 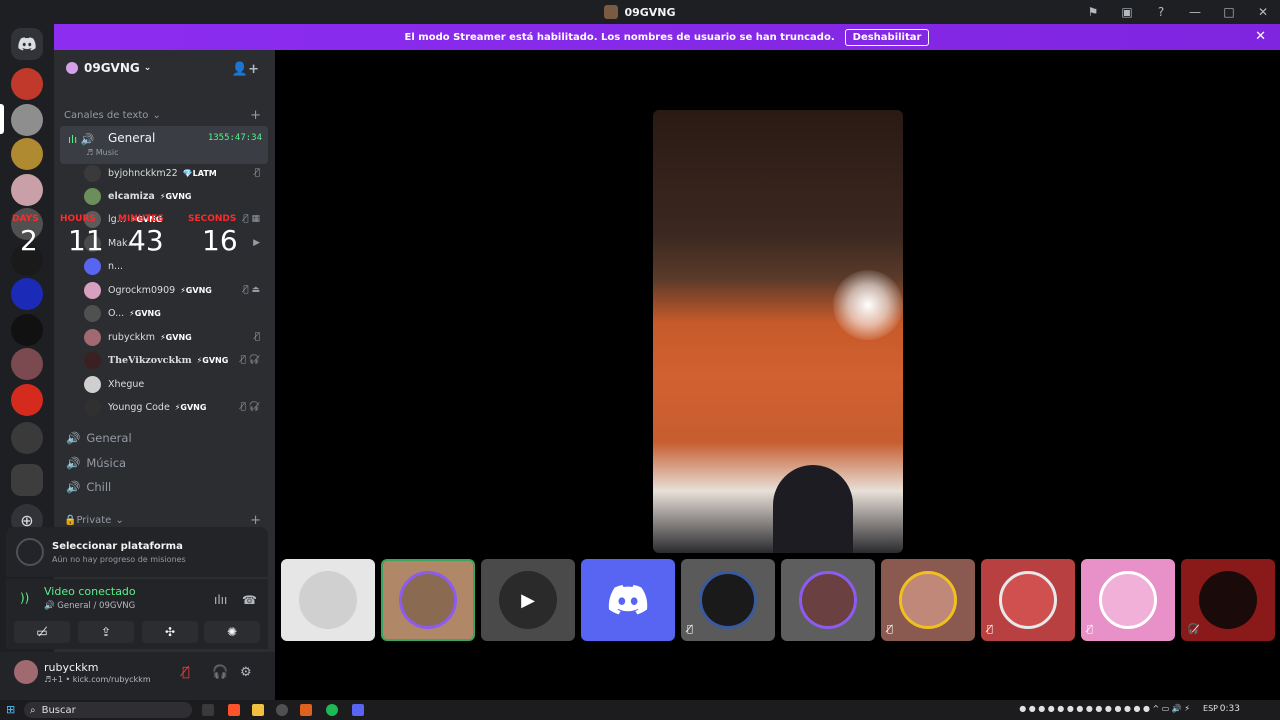 What do you see at coordinates (174, 360) in the screenshot?
I see `voice-member: TheVikzovckkm ⚡GVNG 🎙̸ 🎧̸` at bounding box center [174, 360].